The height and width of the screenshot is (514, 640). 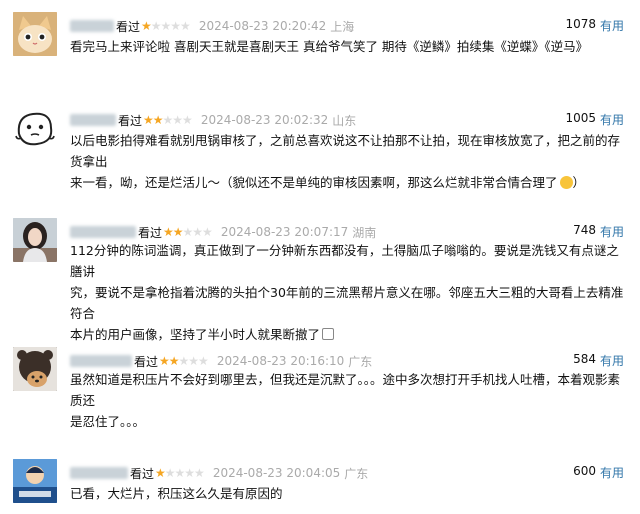 I want to click on review-line: 已看，大烂片，积压这么久是有原因的, so click(x=176, y=493).